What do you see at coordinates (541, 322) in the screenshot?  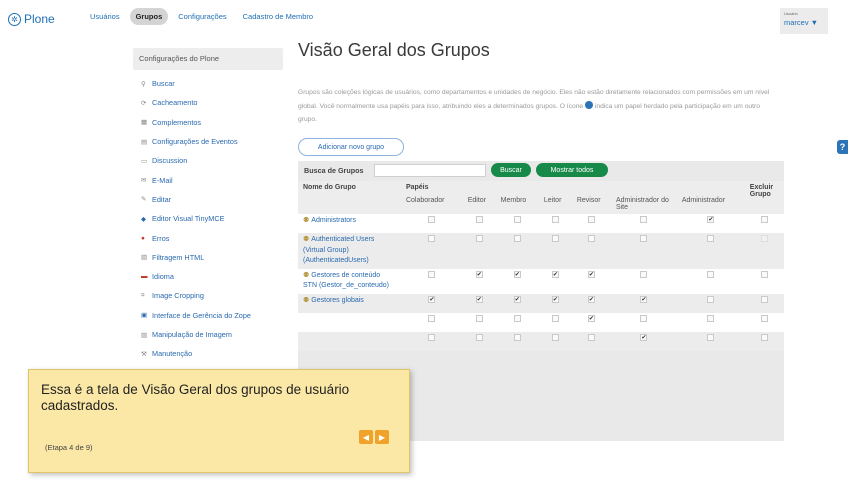 I see `table-row` at bounding box center [541, 322].